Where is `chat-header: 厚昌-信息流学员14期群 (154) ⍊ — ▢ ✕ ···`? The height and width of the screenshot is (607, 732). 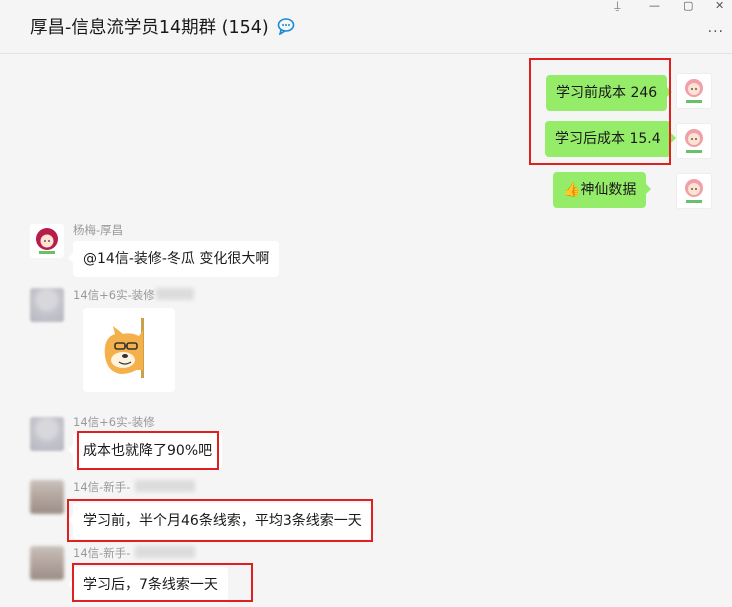 chat-header: 厚昌-信息流学员14期群 (154) ⍊ — ▢ ✕ ··· is located at coordinates (366, 27).